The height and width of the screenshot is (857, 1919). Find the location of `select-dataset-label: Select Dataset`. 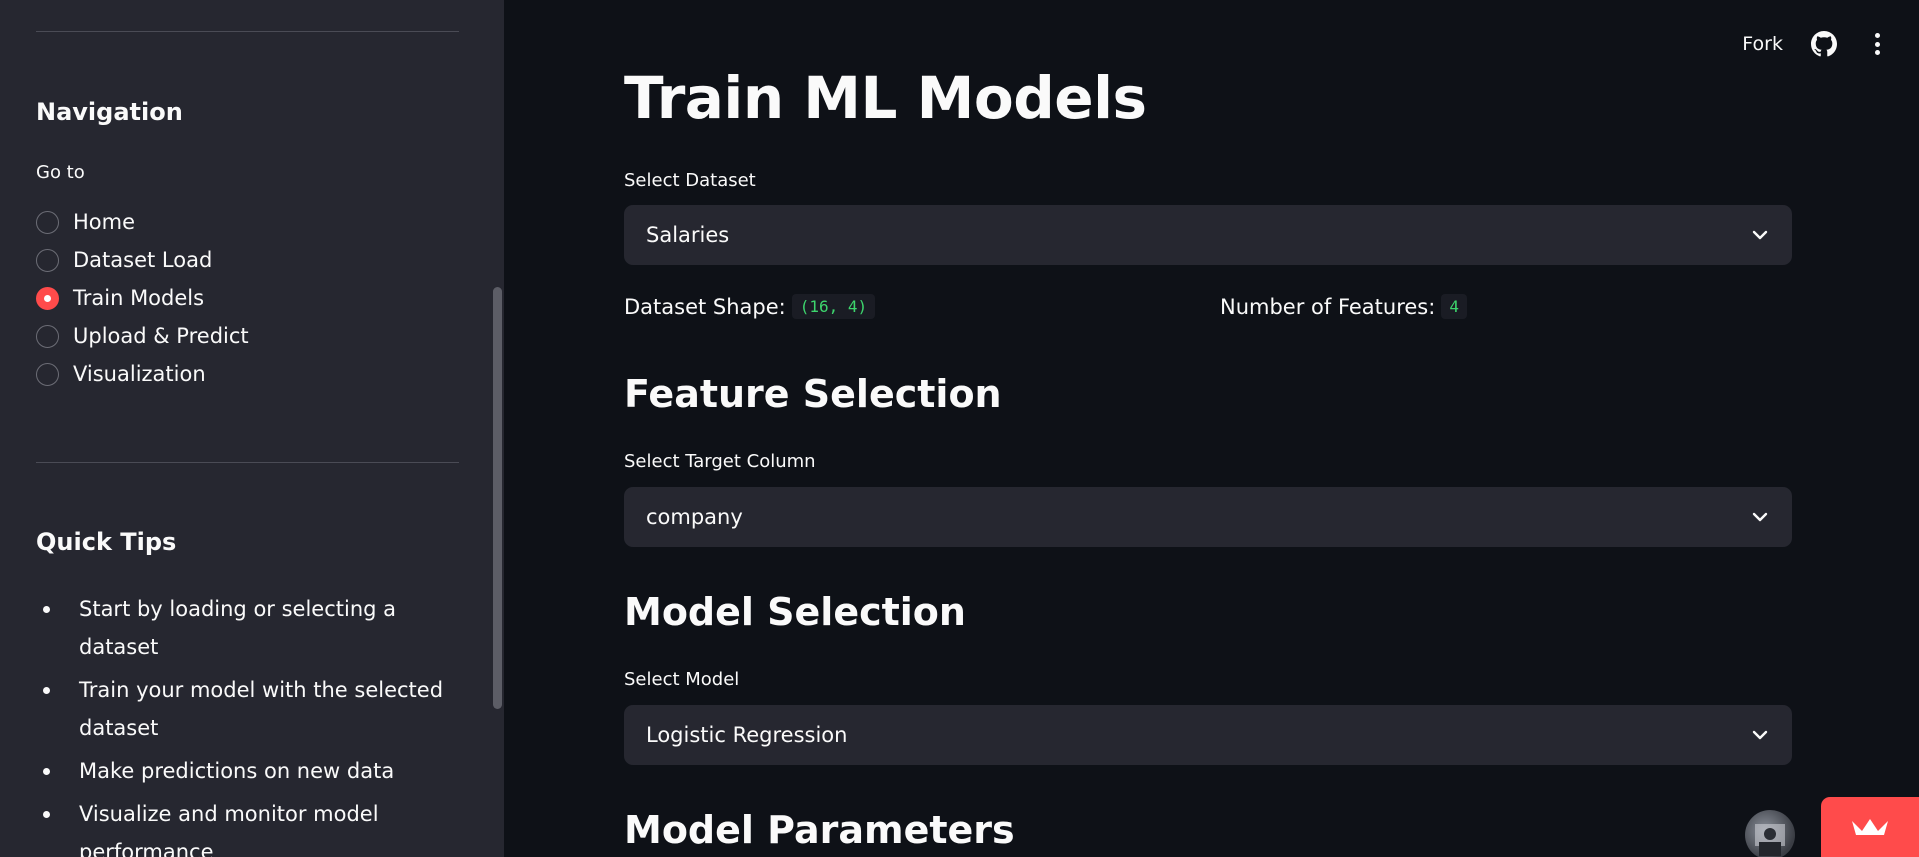

select-dataset-label: Select Dataset is located at coordinates (690, 180).